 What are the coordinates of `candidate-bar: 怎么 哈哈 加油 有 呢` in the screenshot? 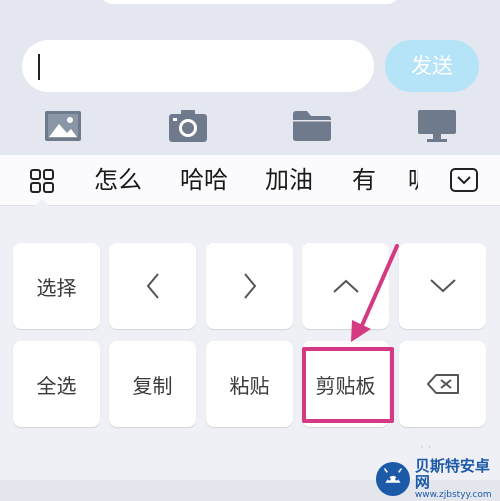 It's located at (250, 180).